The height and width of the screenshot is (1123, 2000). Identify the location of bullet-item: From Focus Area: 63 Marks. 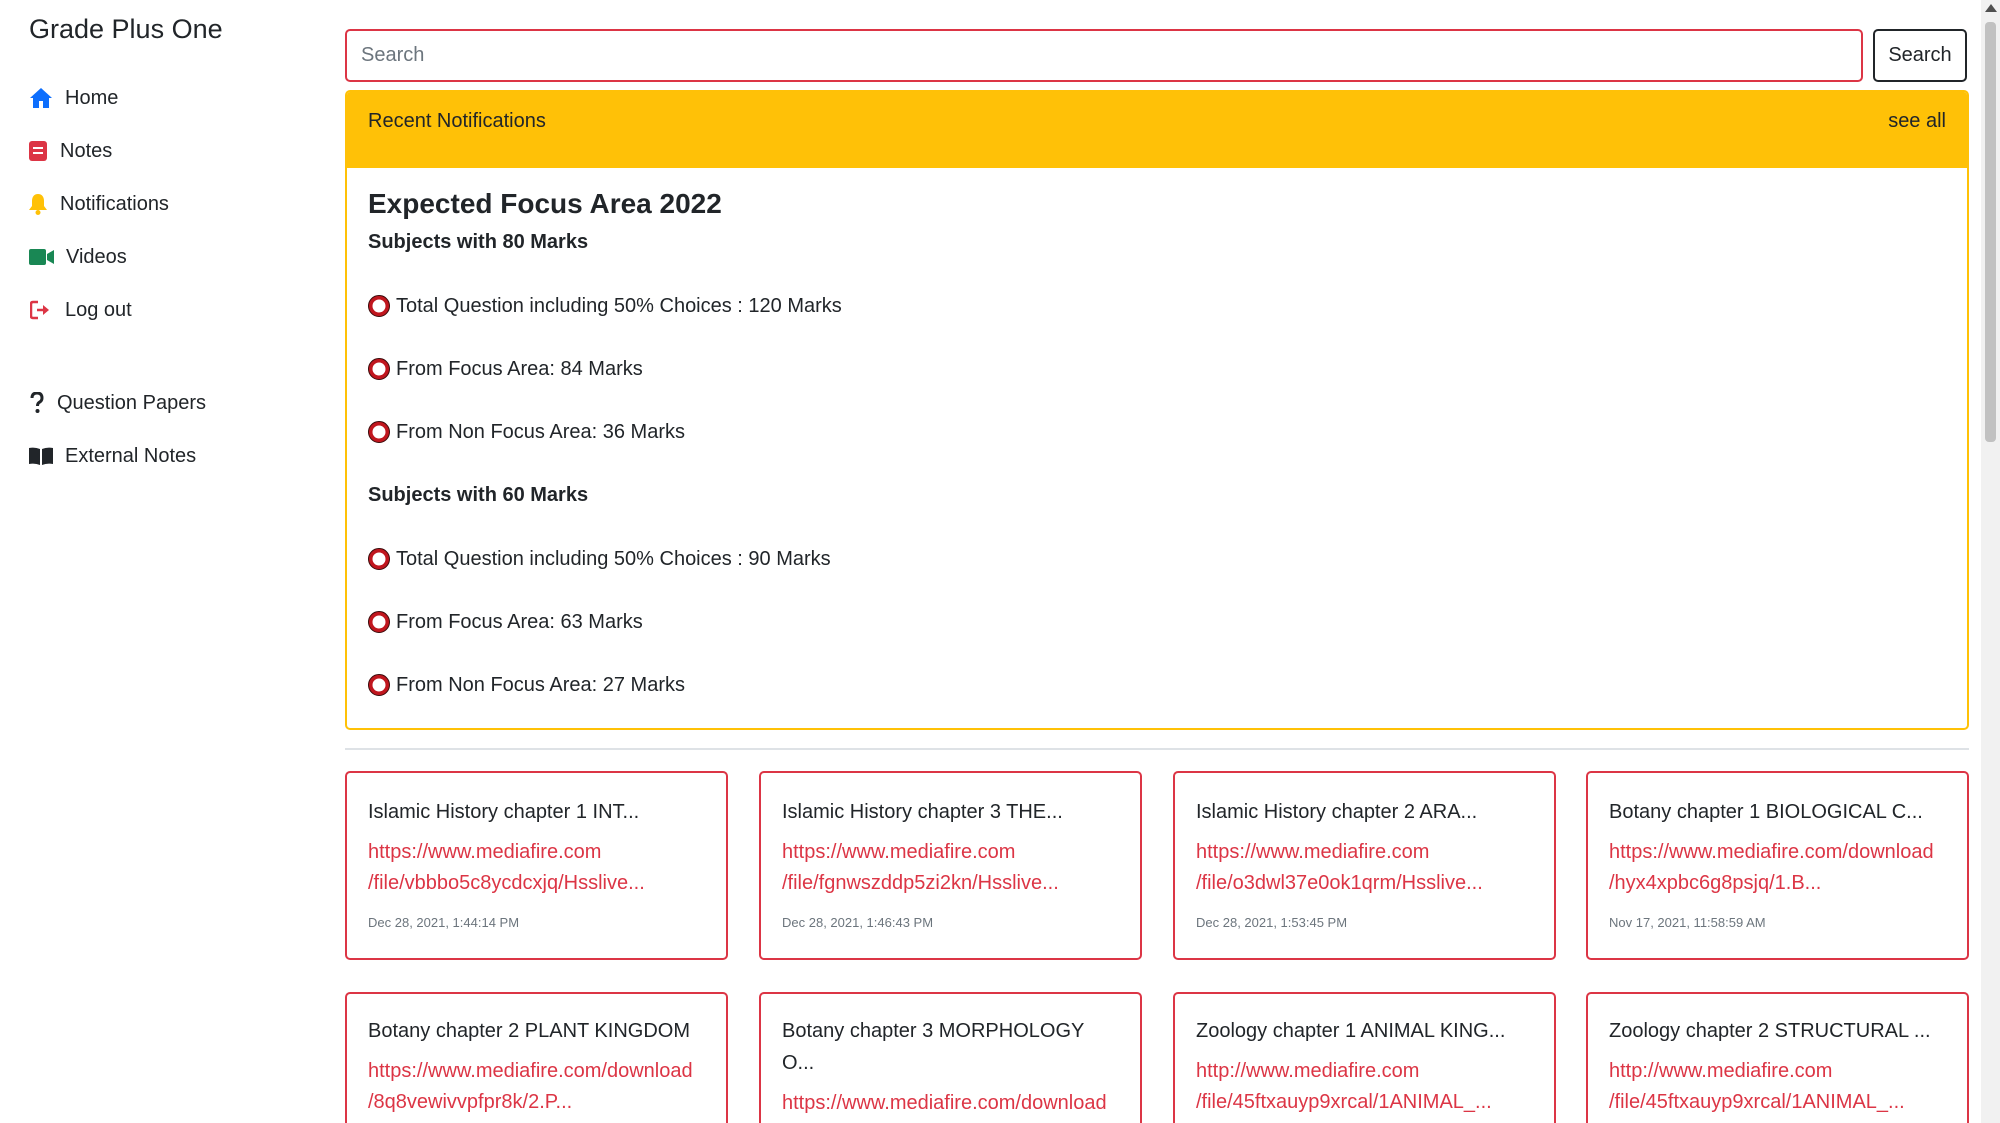
(1157, 622).